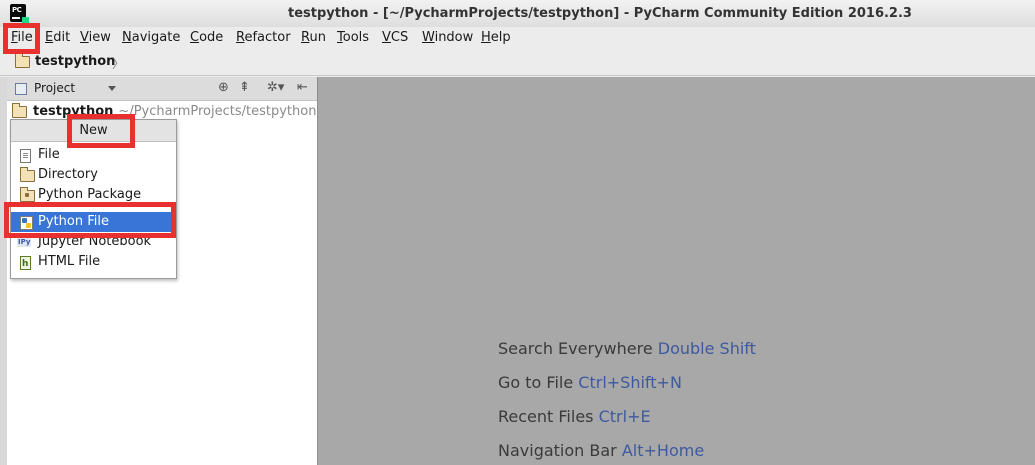 The height and width of the screenshot is (465, 1035). I want to click on hint-navigation-bar: Navigation Bar Alt+Home, so click(601, 450).